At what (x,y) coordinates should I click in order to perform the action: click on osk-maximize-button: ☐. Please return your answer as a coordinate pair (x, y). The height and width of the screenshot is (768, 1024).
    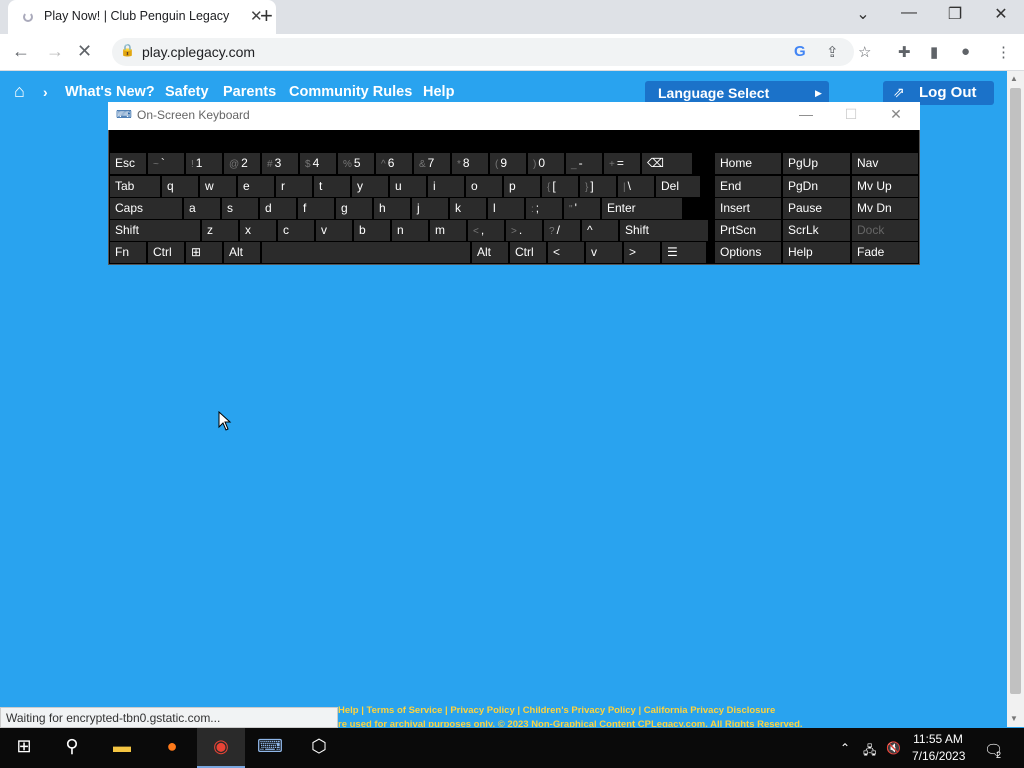
    Looking at the image, I should click on (851, 114).